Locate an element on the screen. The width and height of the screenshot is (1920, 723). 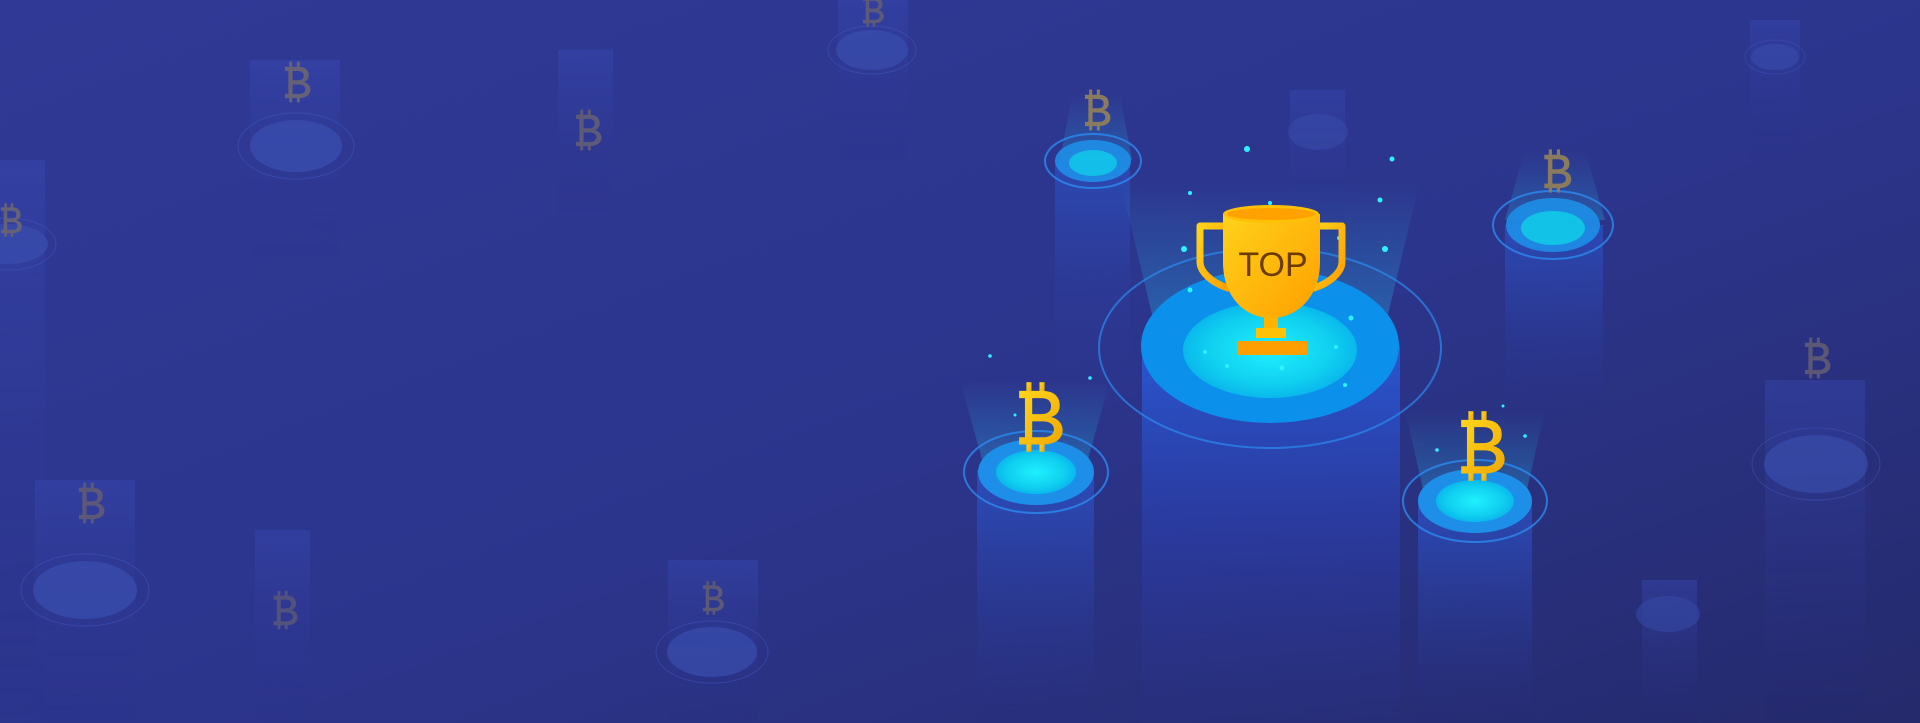
coin-pillar-left is located at coordinates (1035, 538).